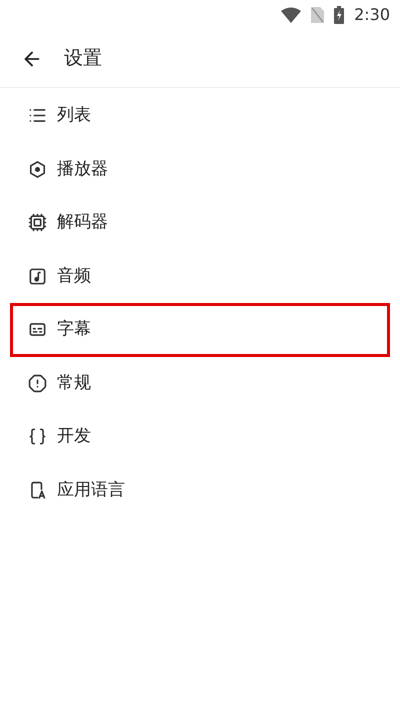  What do you see at coordinates (200, 329) in the screenshot?
I see `settings-item: 字幕` at bounding box center [200, 329].